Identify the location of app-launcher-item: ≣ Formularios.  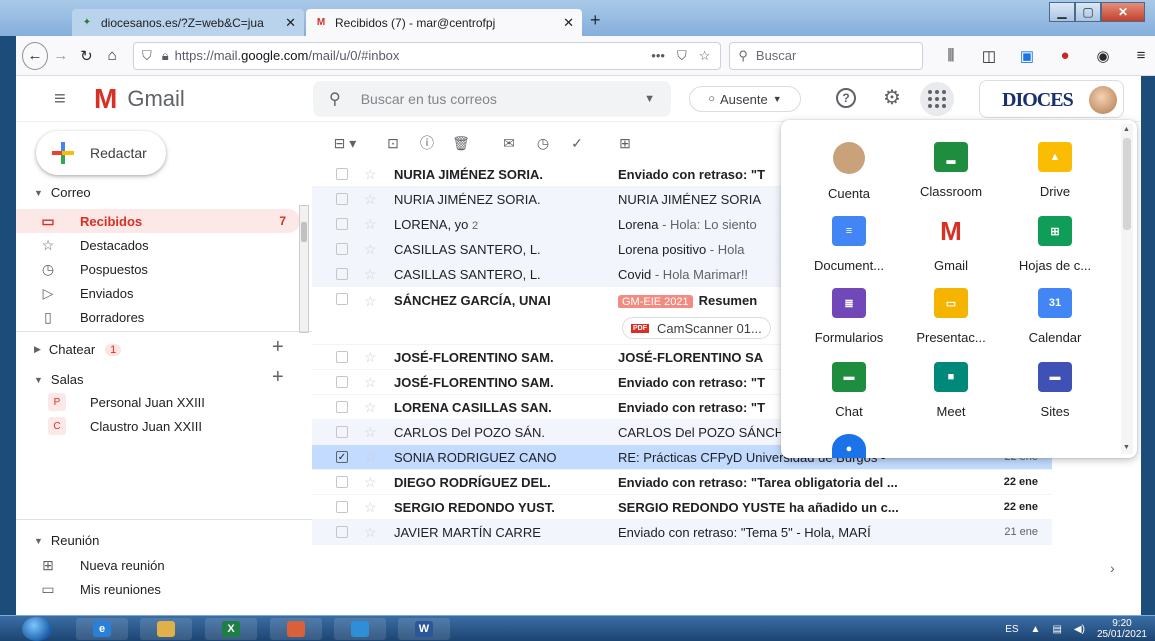
(849, 316).